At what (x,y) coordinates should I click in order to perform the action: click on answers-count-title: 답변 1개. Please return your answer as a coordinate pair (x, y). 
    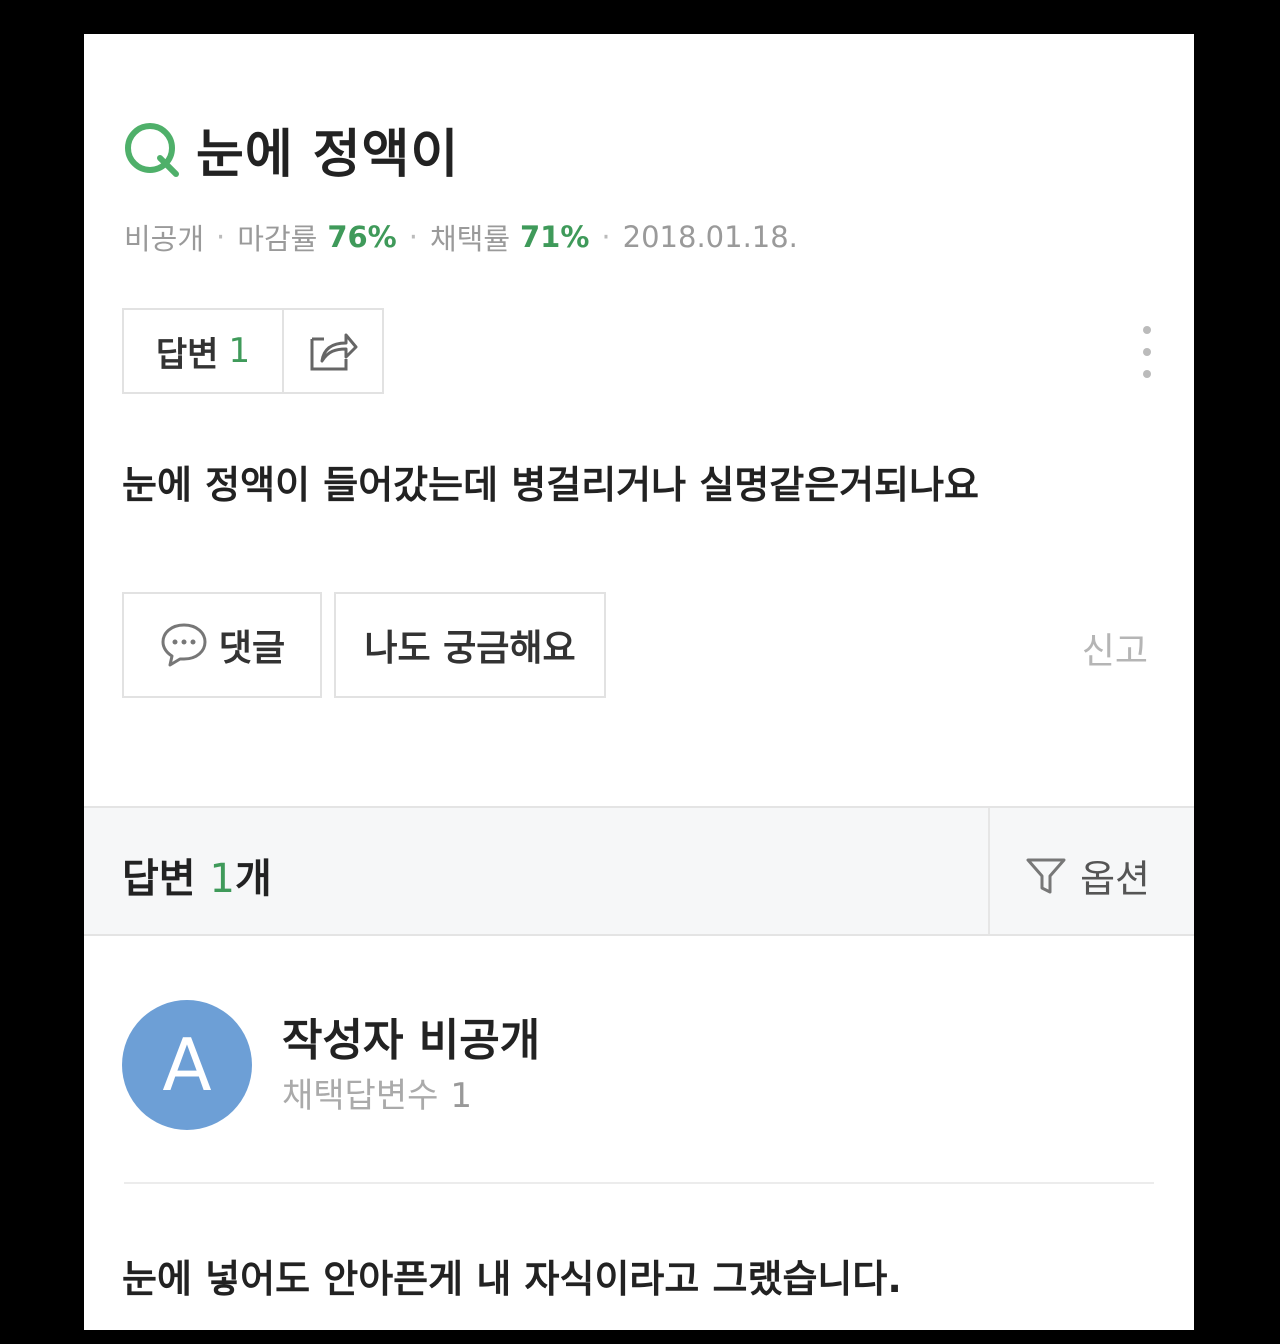
    Looking at the image, I should click on (197, 875).